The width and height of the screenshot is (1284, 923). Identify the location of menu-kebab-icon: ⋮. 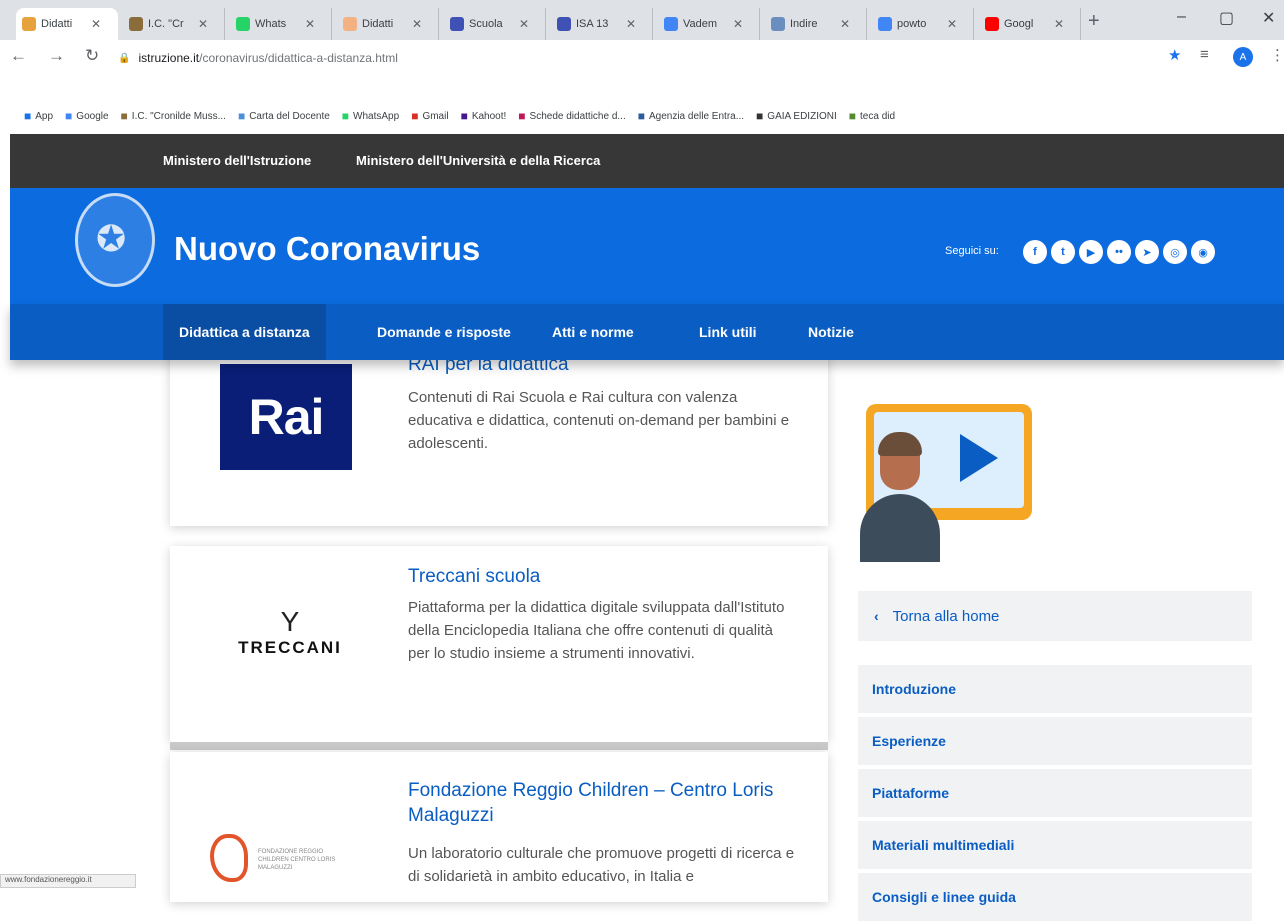
(1277, 55).